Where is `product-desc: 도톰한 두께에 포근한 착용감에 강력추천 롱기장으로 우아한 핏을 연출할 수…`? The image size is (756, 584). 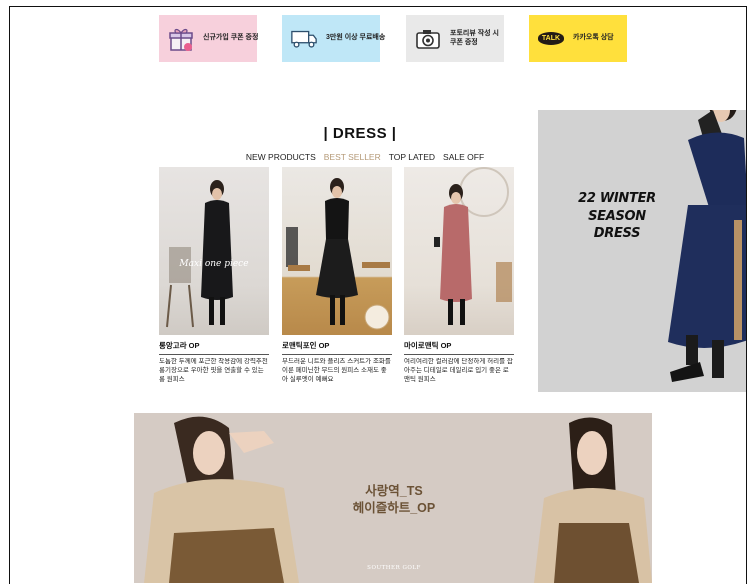
product-desc: 도톰한 두께에 포근한 착용감에 강력추천 롱기장으로 우아한 핏을 연출할 수… is located at coordinates (213, 370).